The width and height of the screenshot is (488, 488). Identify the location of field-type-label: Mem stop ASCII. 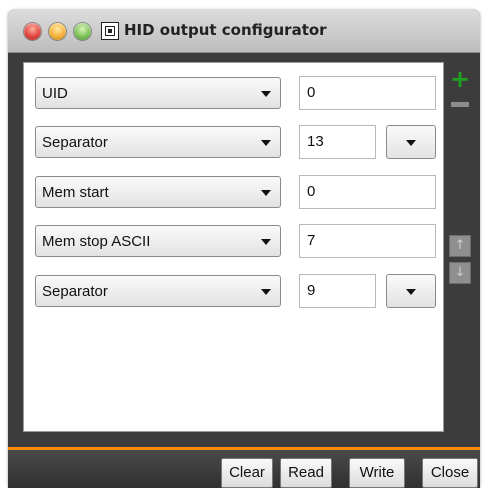
(96, 241).